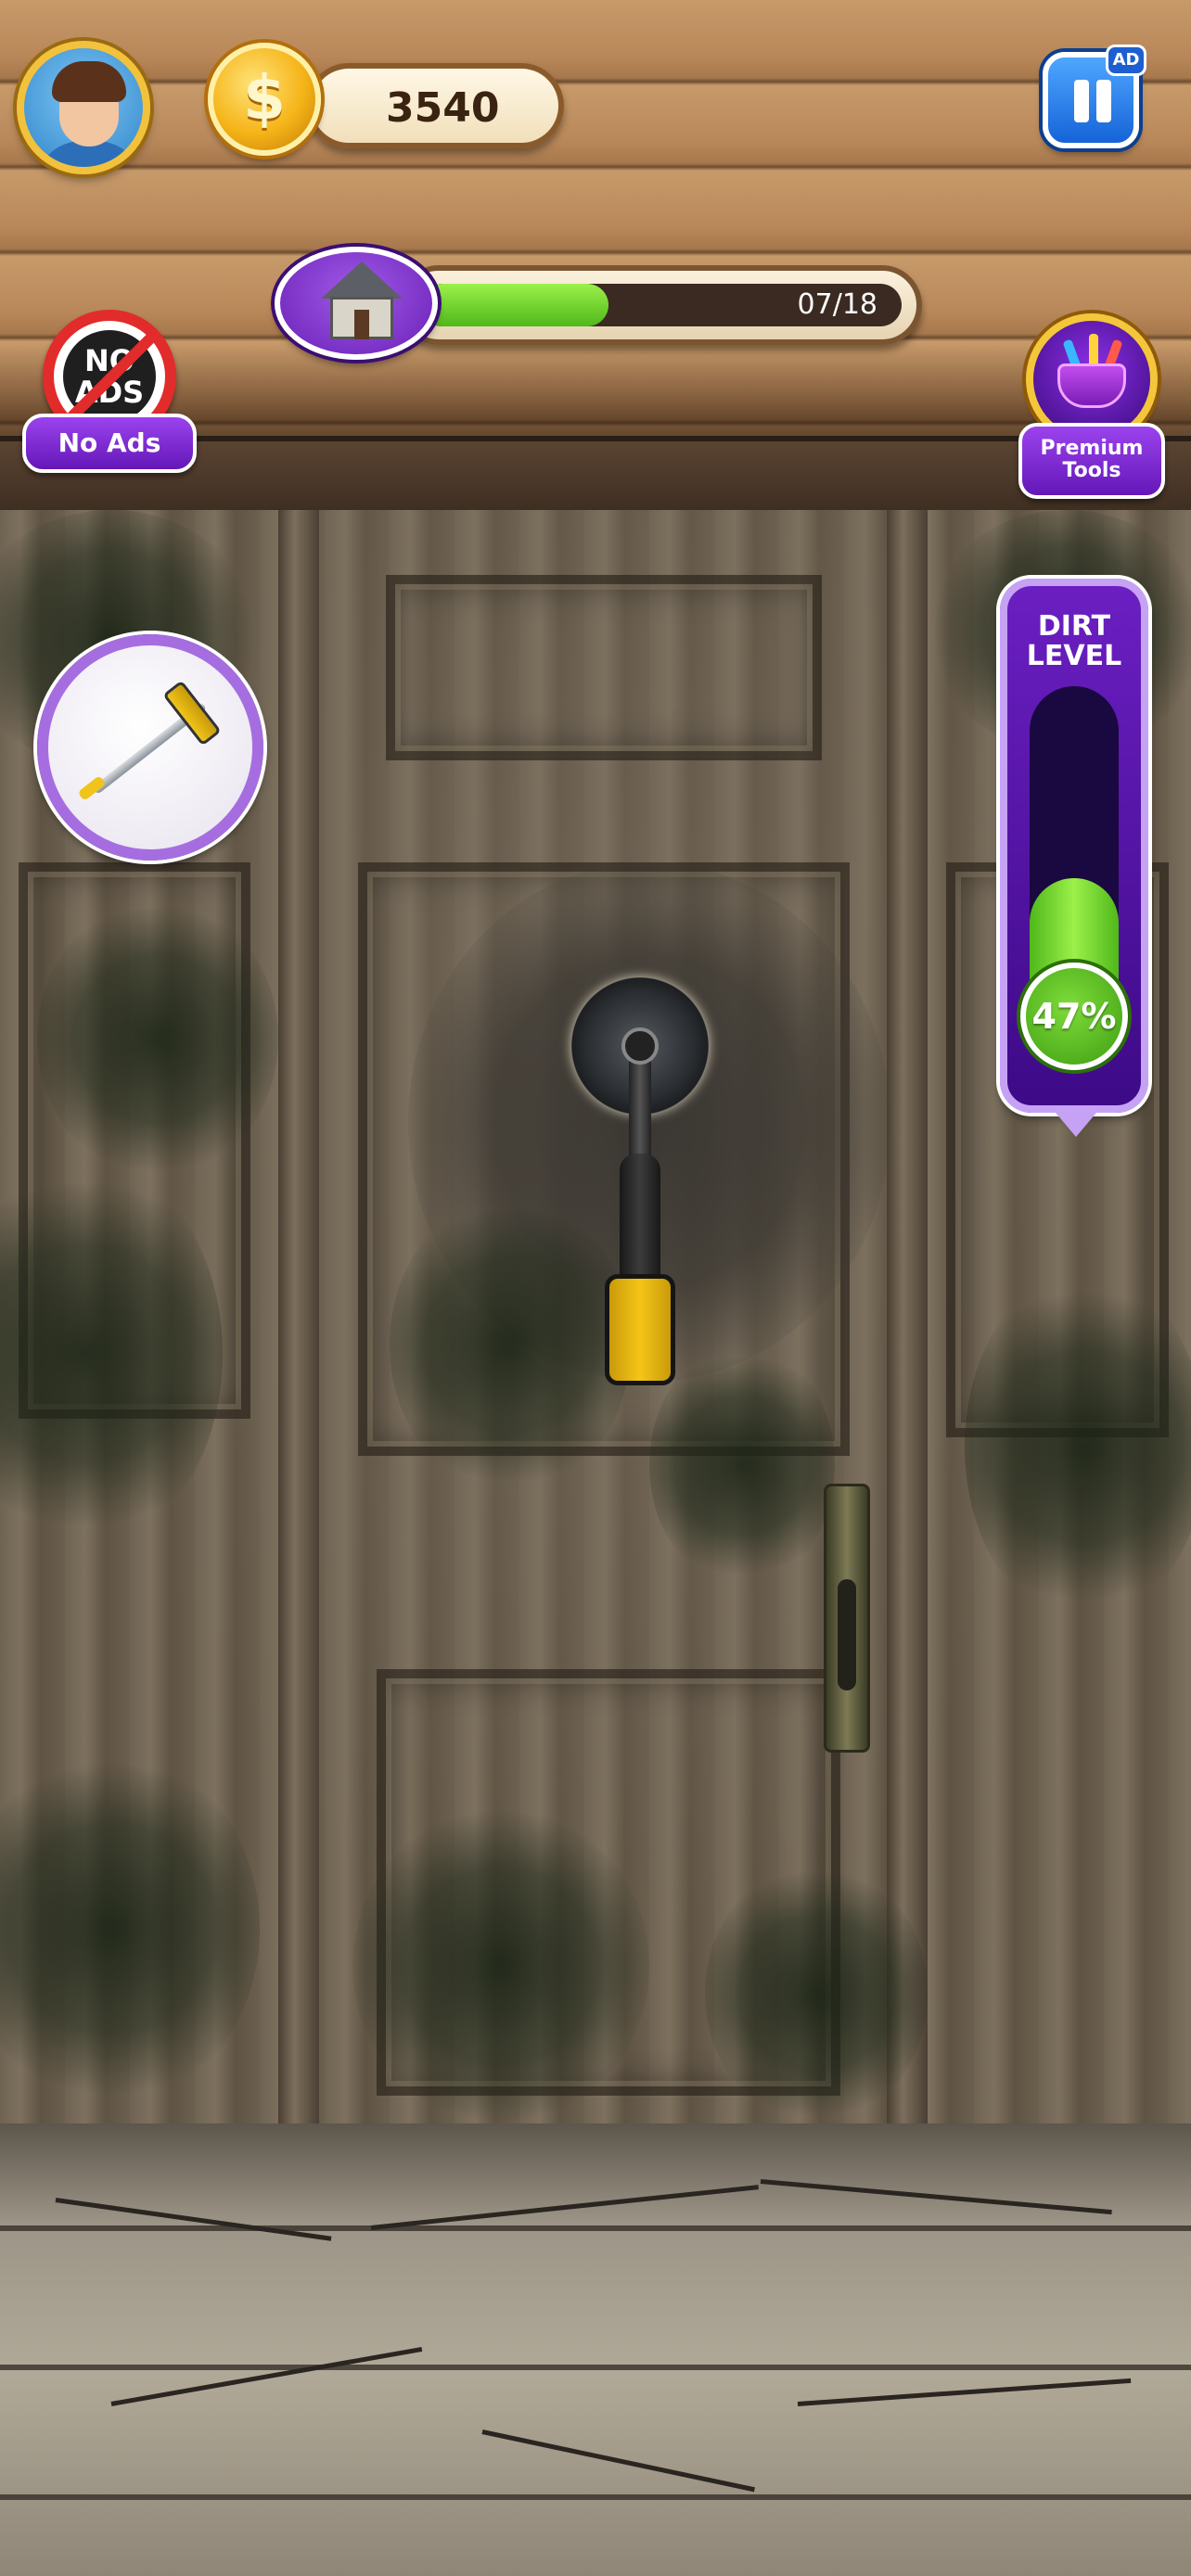  What do you see at coordinates (298, 1317) in the screenshot?
I see `door-frame-left` at bounding box center [298, 1317].